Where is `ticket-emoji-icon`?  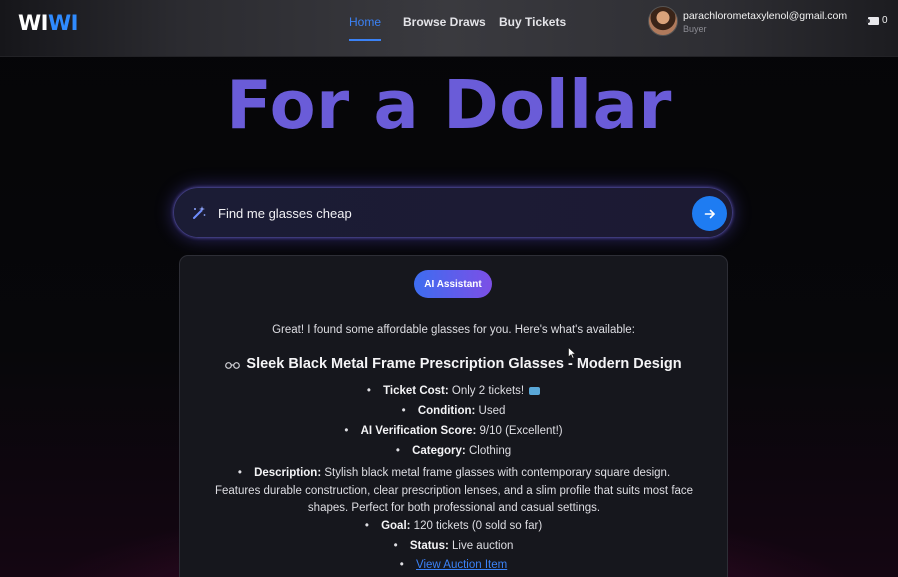 ticket-emoji-icon is located at coordinates (535, 391).